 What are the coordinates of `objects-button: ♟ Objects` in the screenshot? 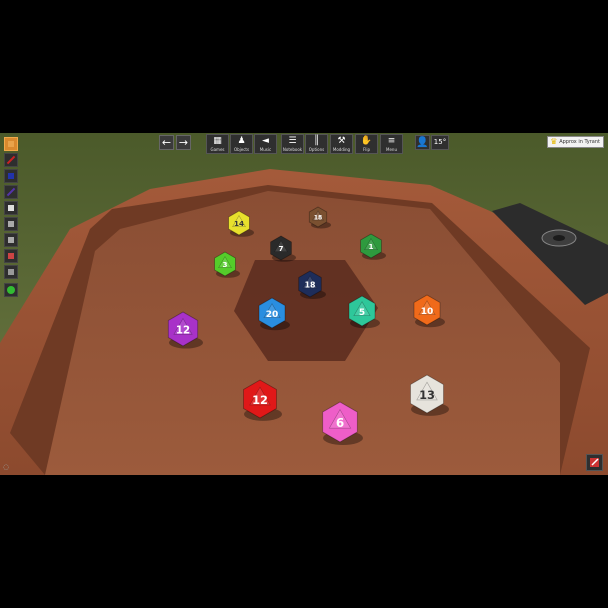 It's located at (241, 144).